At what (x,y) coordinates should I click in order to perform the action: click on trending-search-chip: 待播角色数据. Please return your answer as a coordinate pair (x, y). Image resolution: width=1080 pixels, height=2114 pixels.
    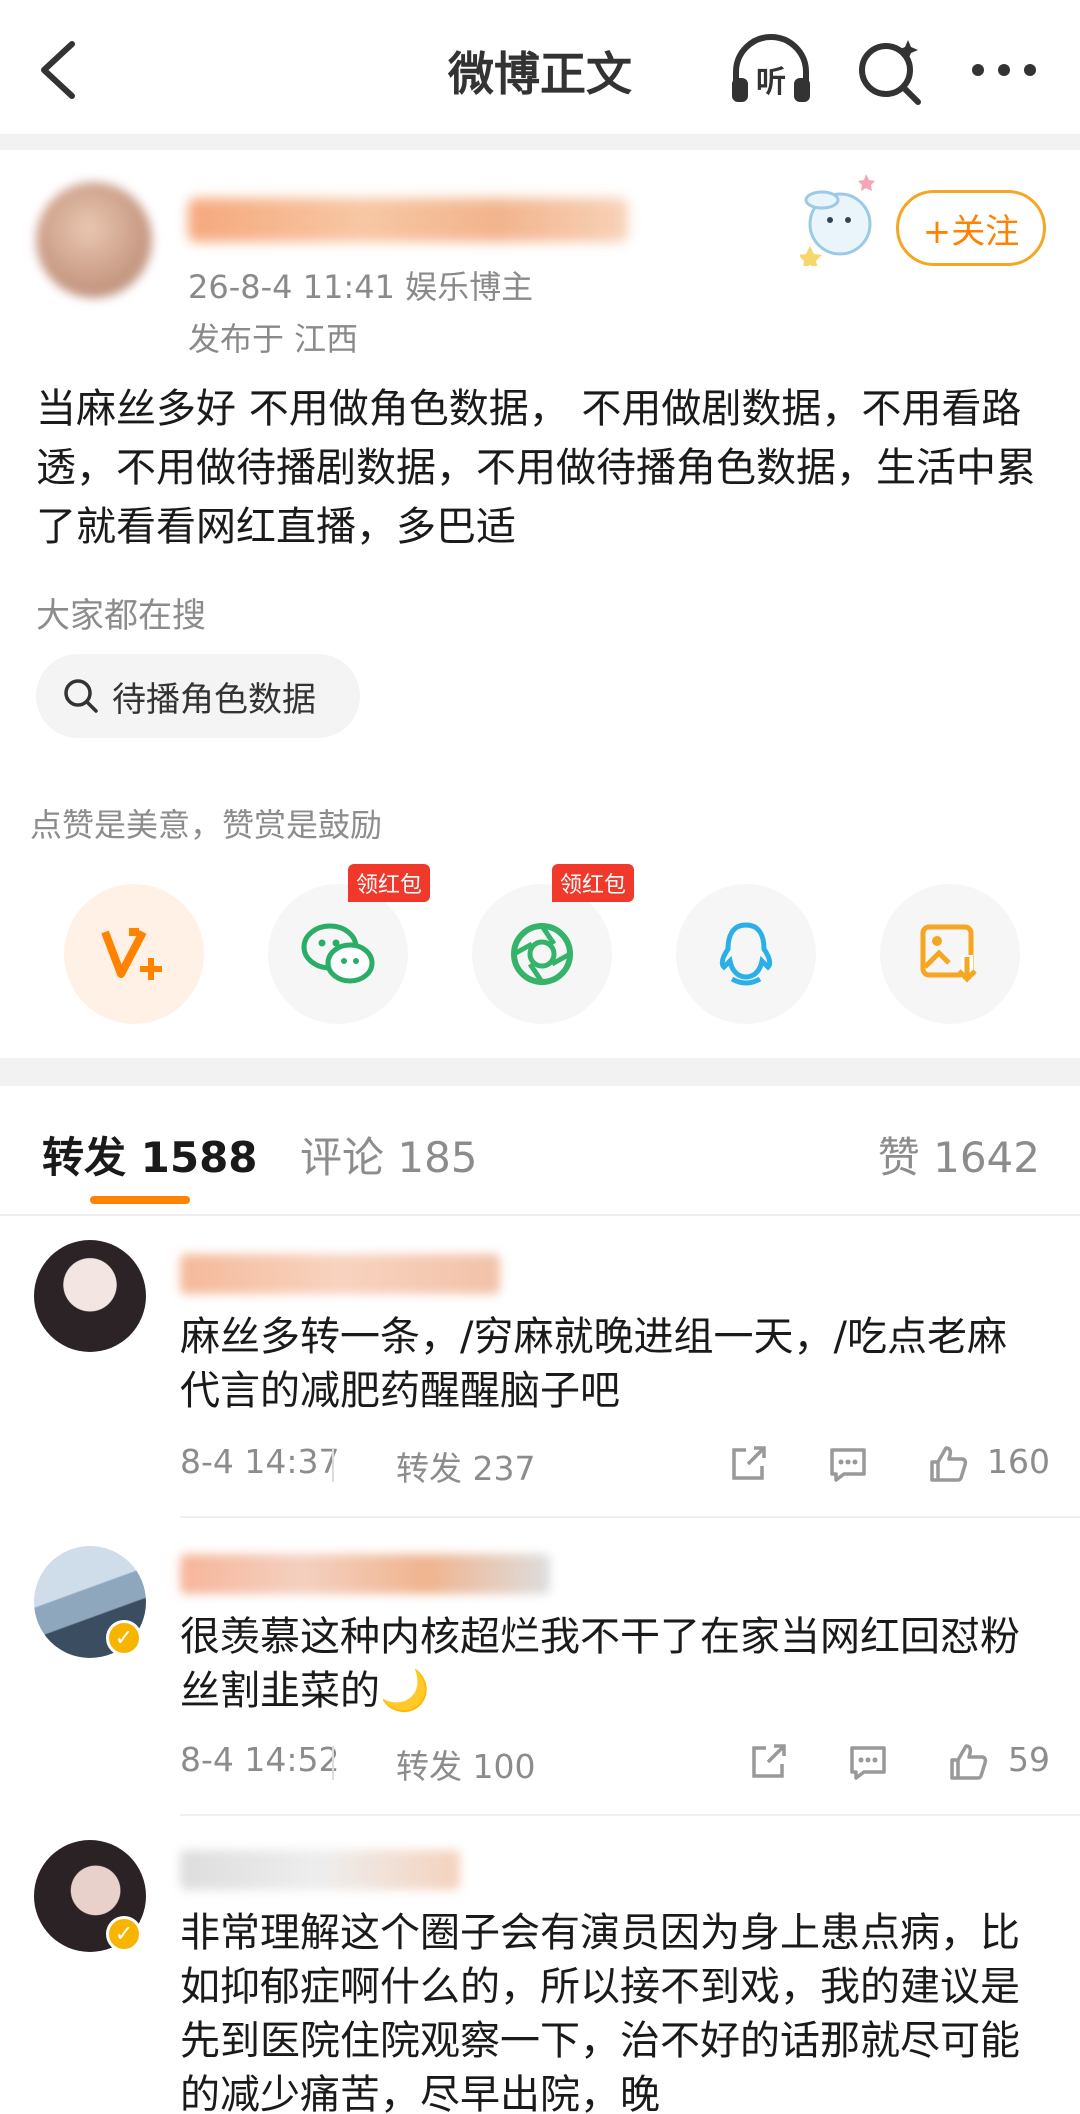
    Looking at the image, I should click on (198, 696).